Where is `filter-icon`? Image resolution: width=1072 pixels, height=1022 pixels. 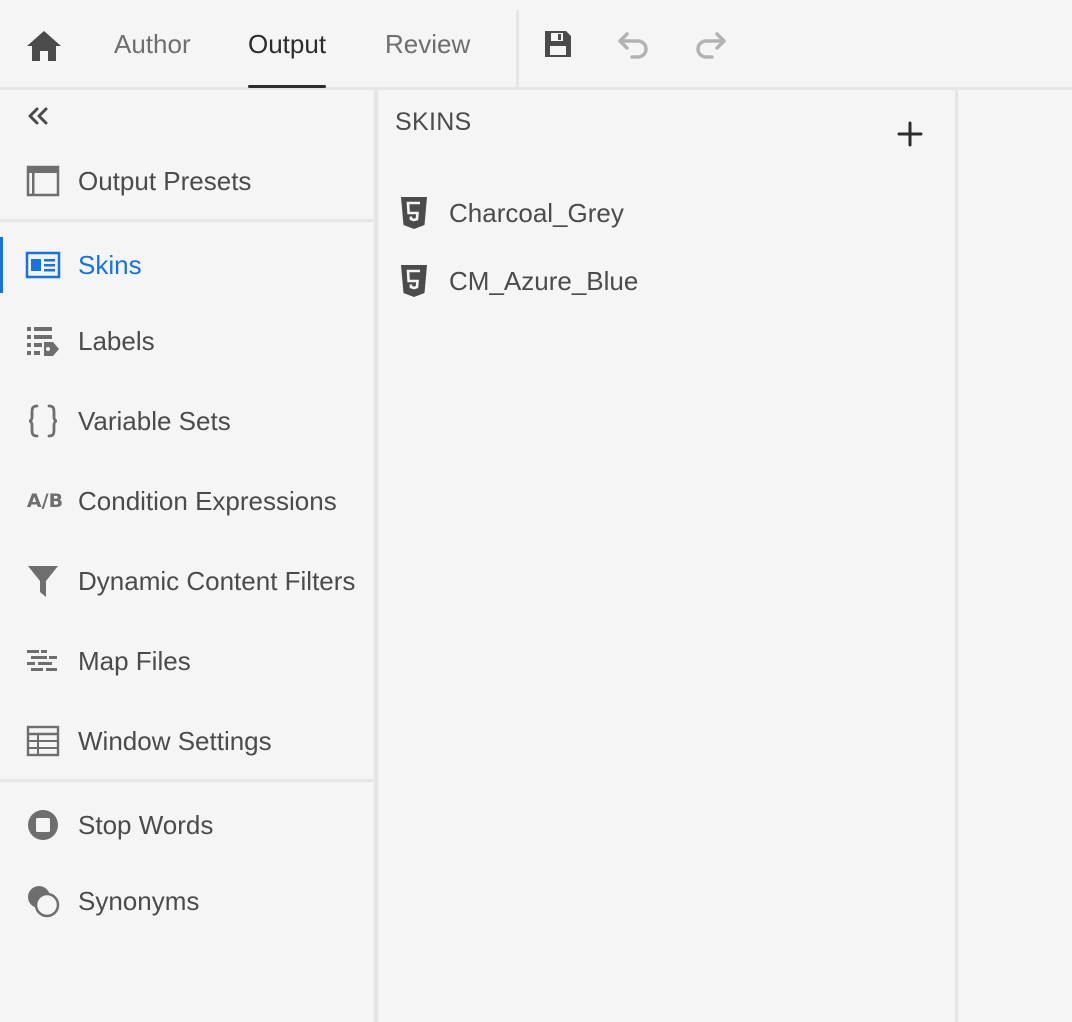
filter-icon is located at coordinates (43, 581).